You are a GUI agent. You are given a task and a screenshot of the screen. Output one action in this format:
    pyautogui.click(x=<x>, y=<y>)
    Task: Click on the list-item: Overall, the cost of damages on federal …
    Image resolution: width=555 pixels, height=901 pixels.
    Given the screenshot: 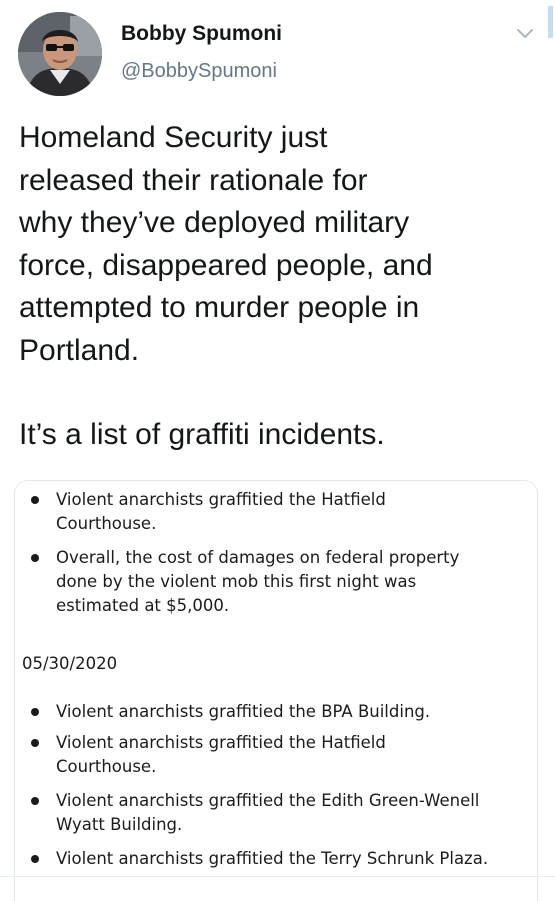 What is the action you would take?
    pyautogui.click(x=266, y=582)
    